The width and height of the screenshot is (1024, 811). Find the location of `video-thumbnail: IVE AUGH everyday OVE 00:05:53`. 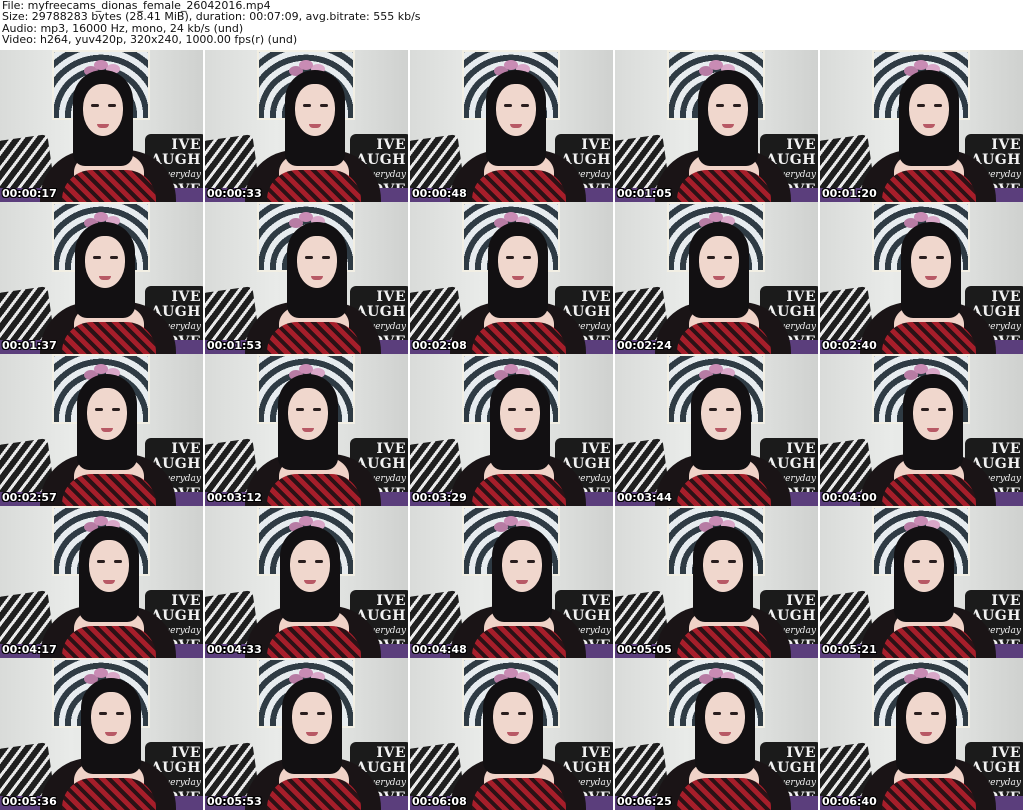

video-thumbnail: IVE AUGH everyday OVE 00:05:53 is located at coordinates (306, 734).